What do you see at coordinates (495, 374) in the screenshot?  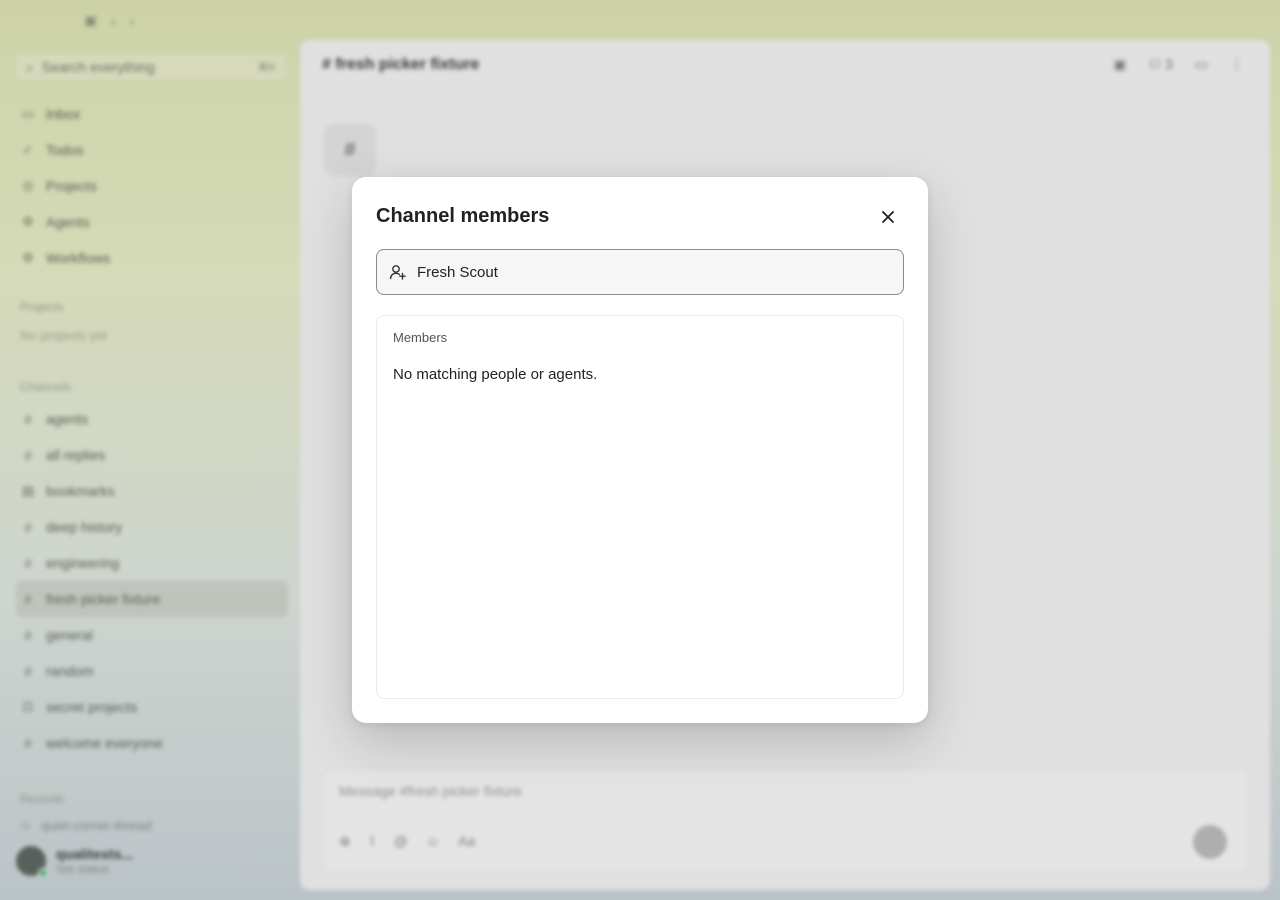 I see `empty-state-message: No matching people or agents.` at bounding box center [495, 374].